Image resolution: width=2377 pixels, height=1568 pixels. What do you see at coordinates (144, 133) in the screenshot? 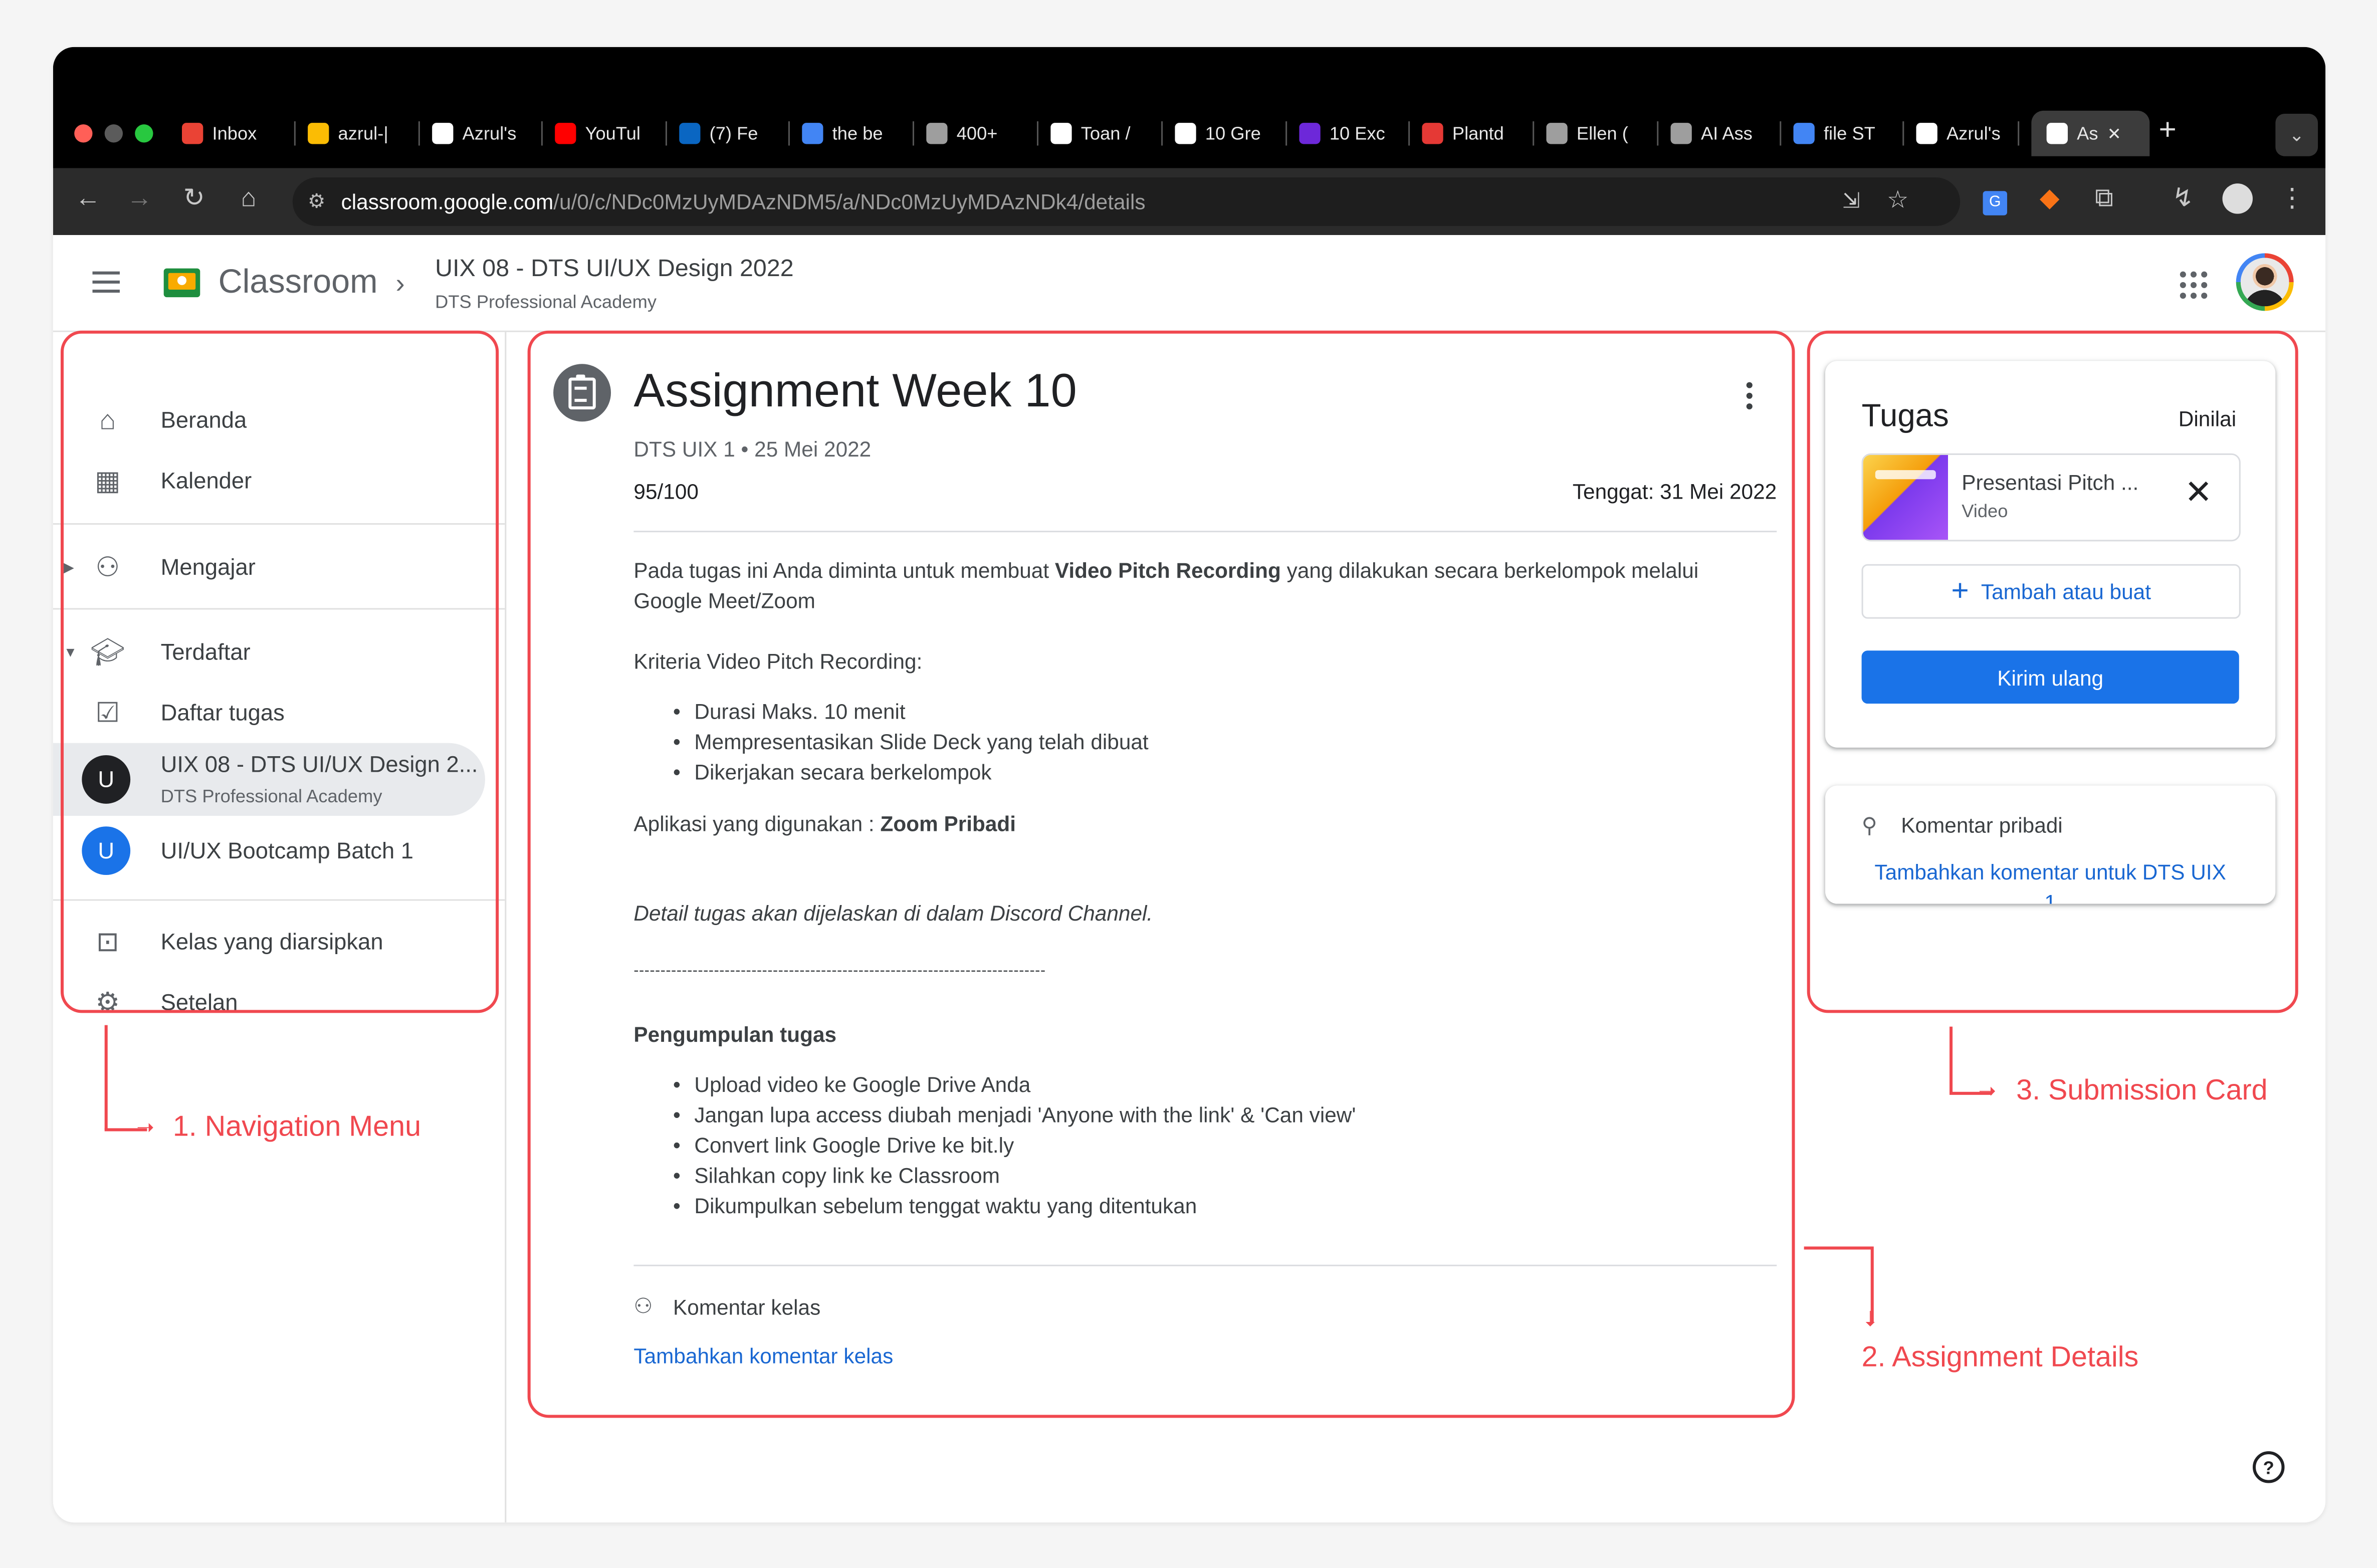
I see `maximize-window-button` at bounding box center [144, 133].